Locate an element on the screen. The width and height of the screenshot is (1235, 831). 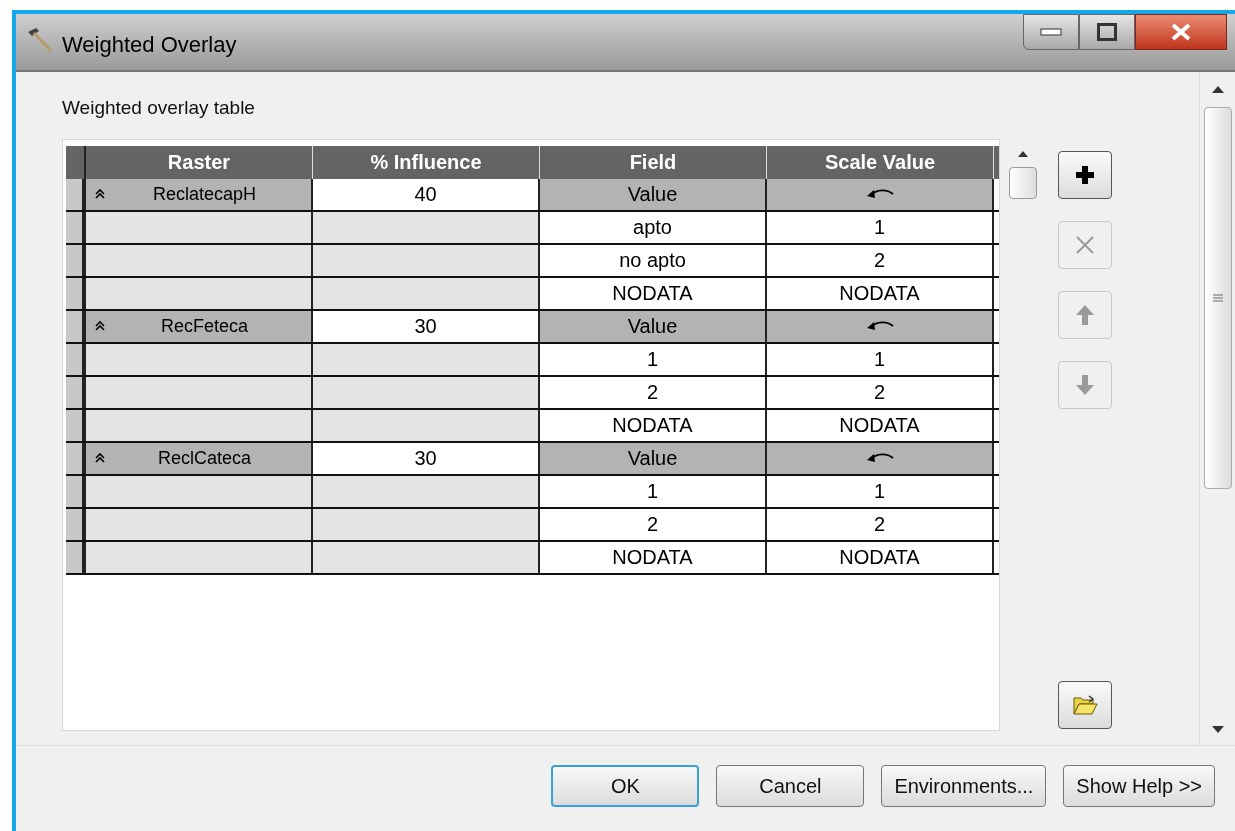
arrow-down-icon is located at coordinates (1085, 384).